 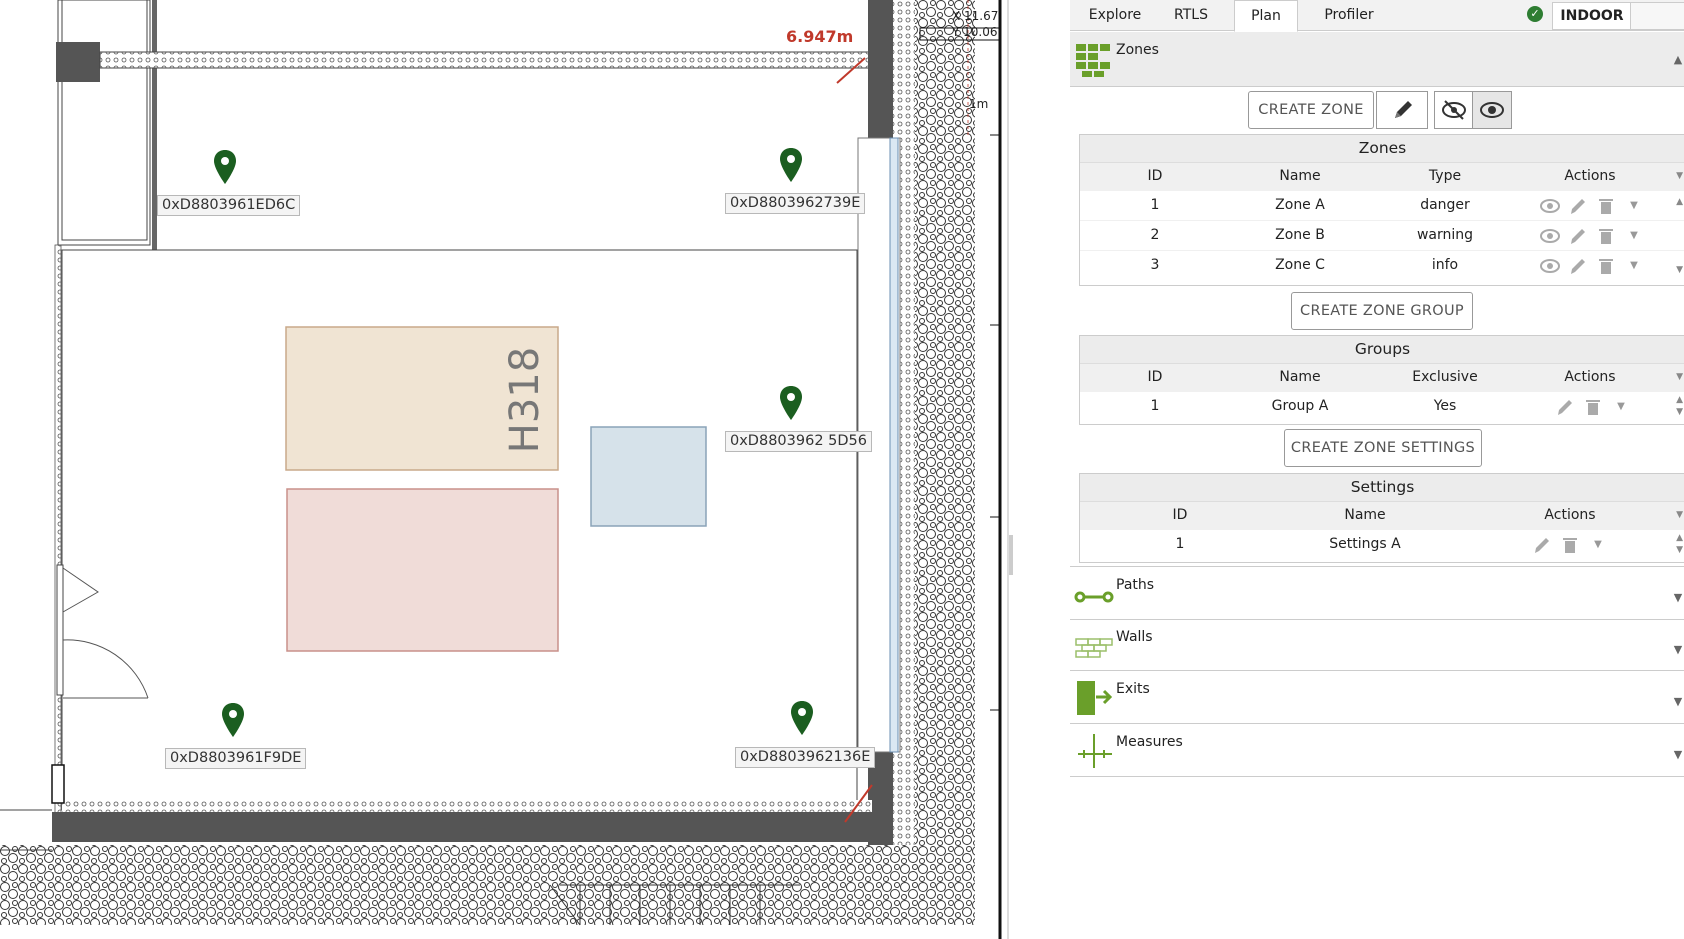 What do you see at coordinates (1382, 311) in the screenshot?
I see `create-zone-group-button: CREATE ZONE GROUP` at bounding box center [1382, 311].